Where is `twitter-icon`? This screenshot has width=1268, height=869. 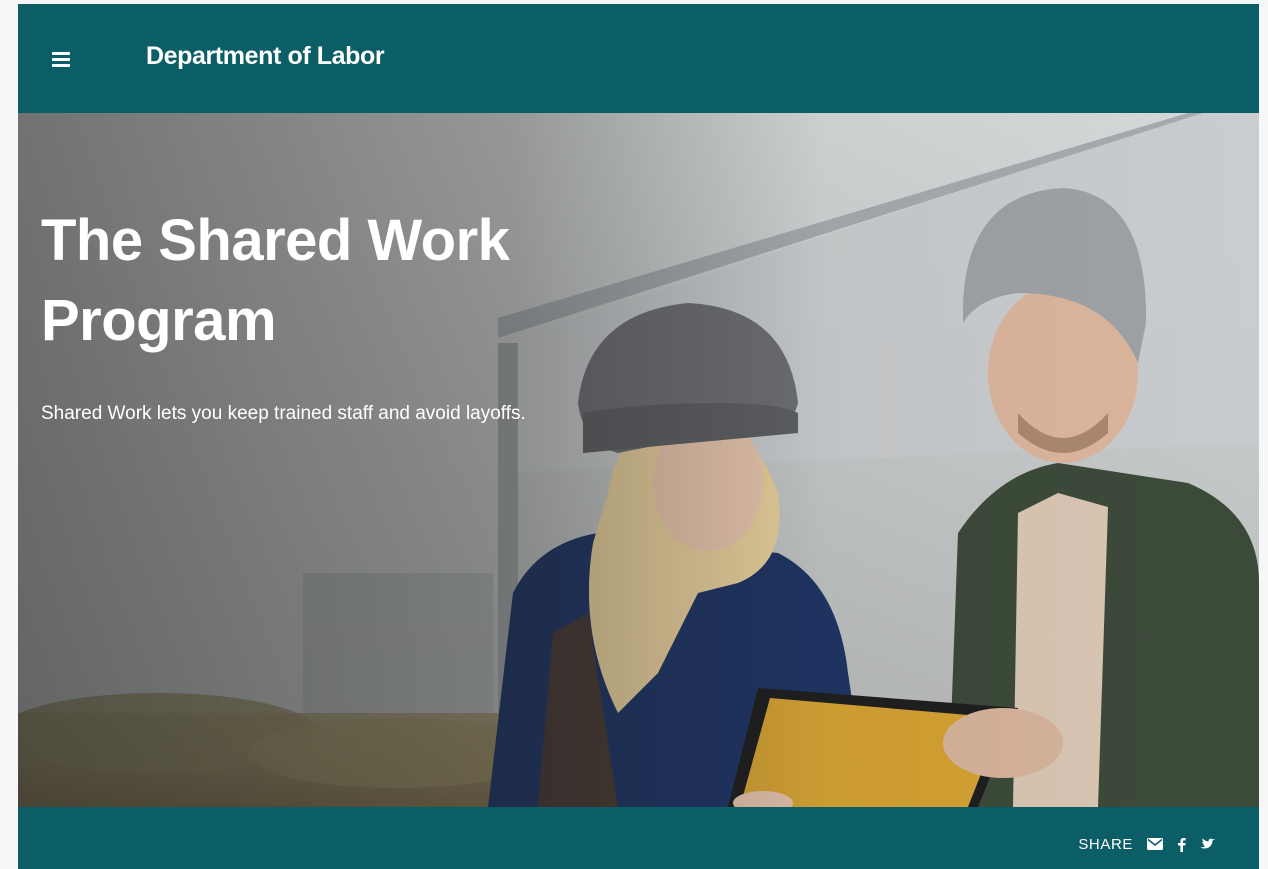
twitter-icon is located at coordinates (1207, 844).